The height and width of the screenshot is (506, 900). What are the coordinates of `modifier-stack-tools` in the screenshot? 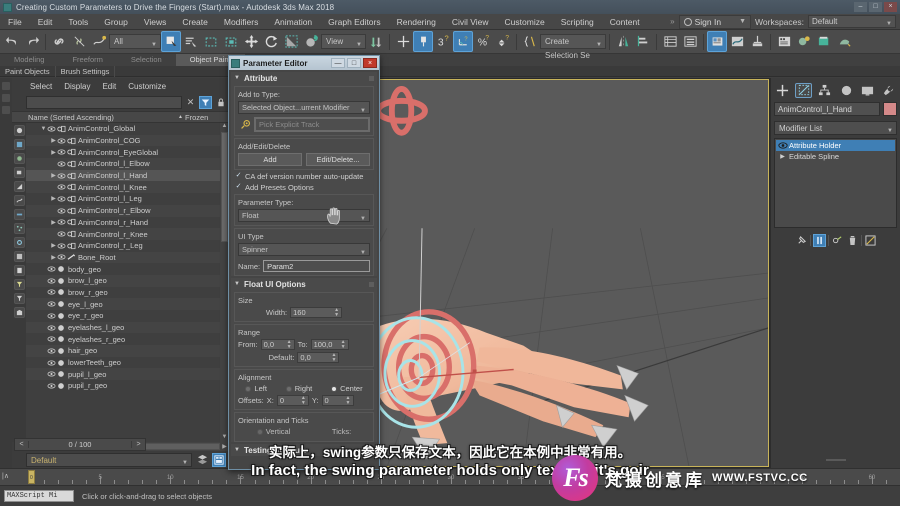 It's located at (835, 240).